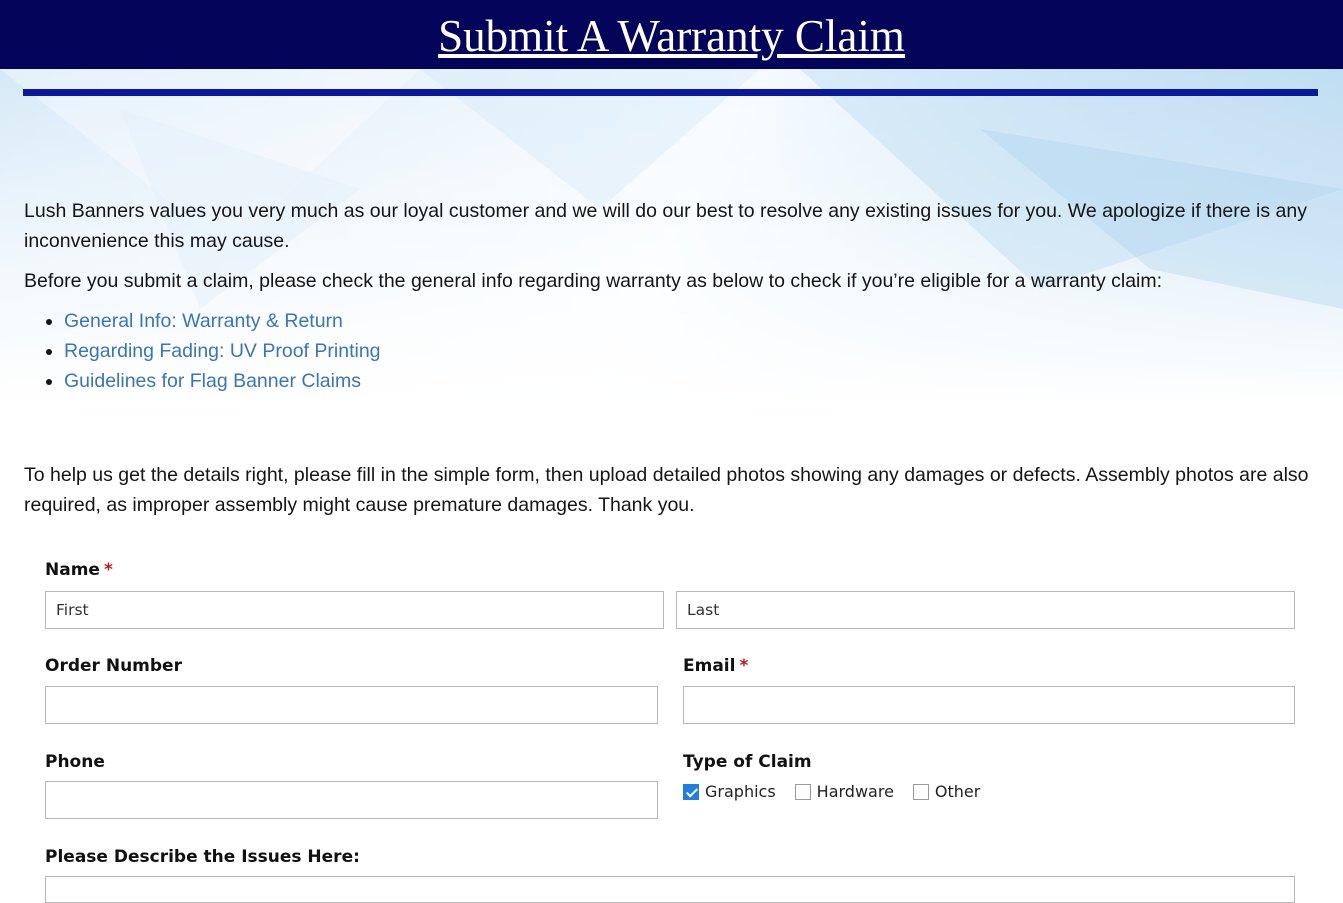 The image size is (1343, 903). What do you see at coordinates (691, 351) in the screenshot?
I see `list-item: Regarding Fading: UV Proof Printing` at bounding box center [691, 351].